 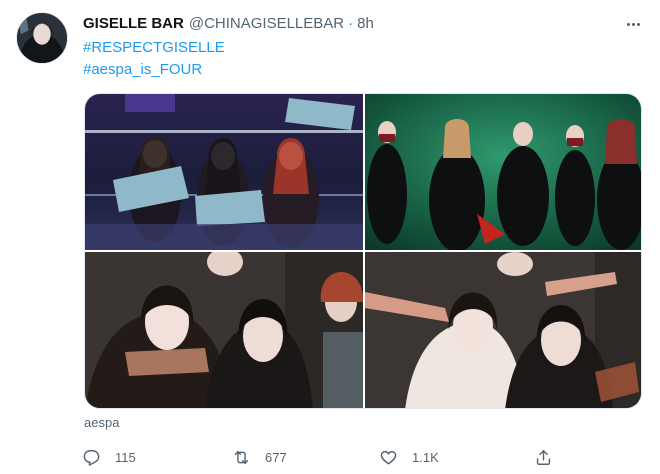 What do you see at coordinates (425, 457) in the screenshot?
I see `like-count: 1.1K` at bounding box center [425, 457].